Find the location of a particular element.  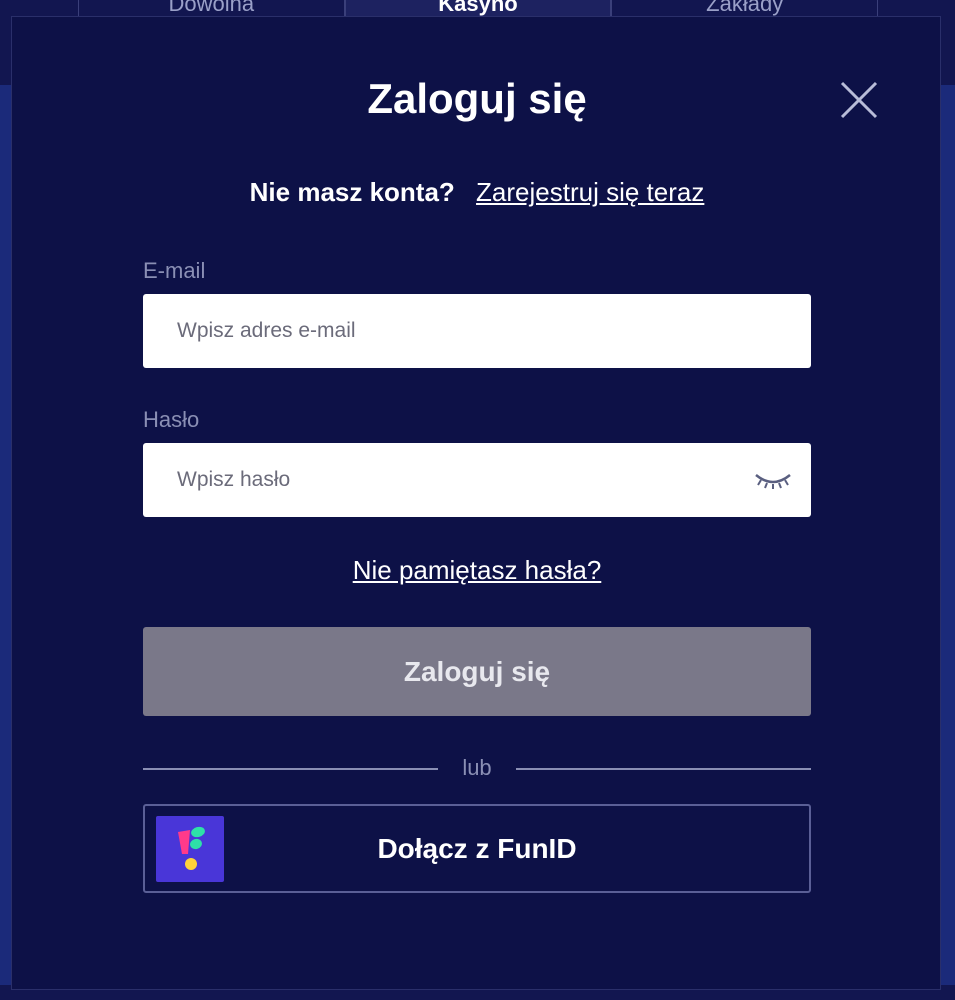

divider-line-right is located at coordinates (663, 769).